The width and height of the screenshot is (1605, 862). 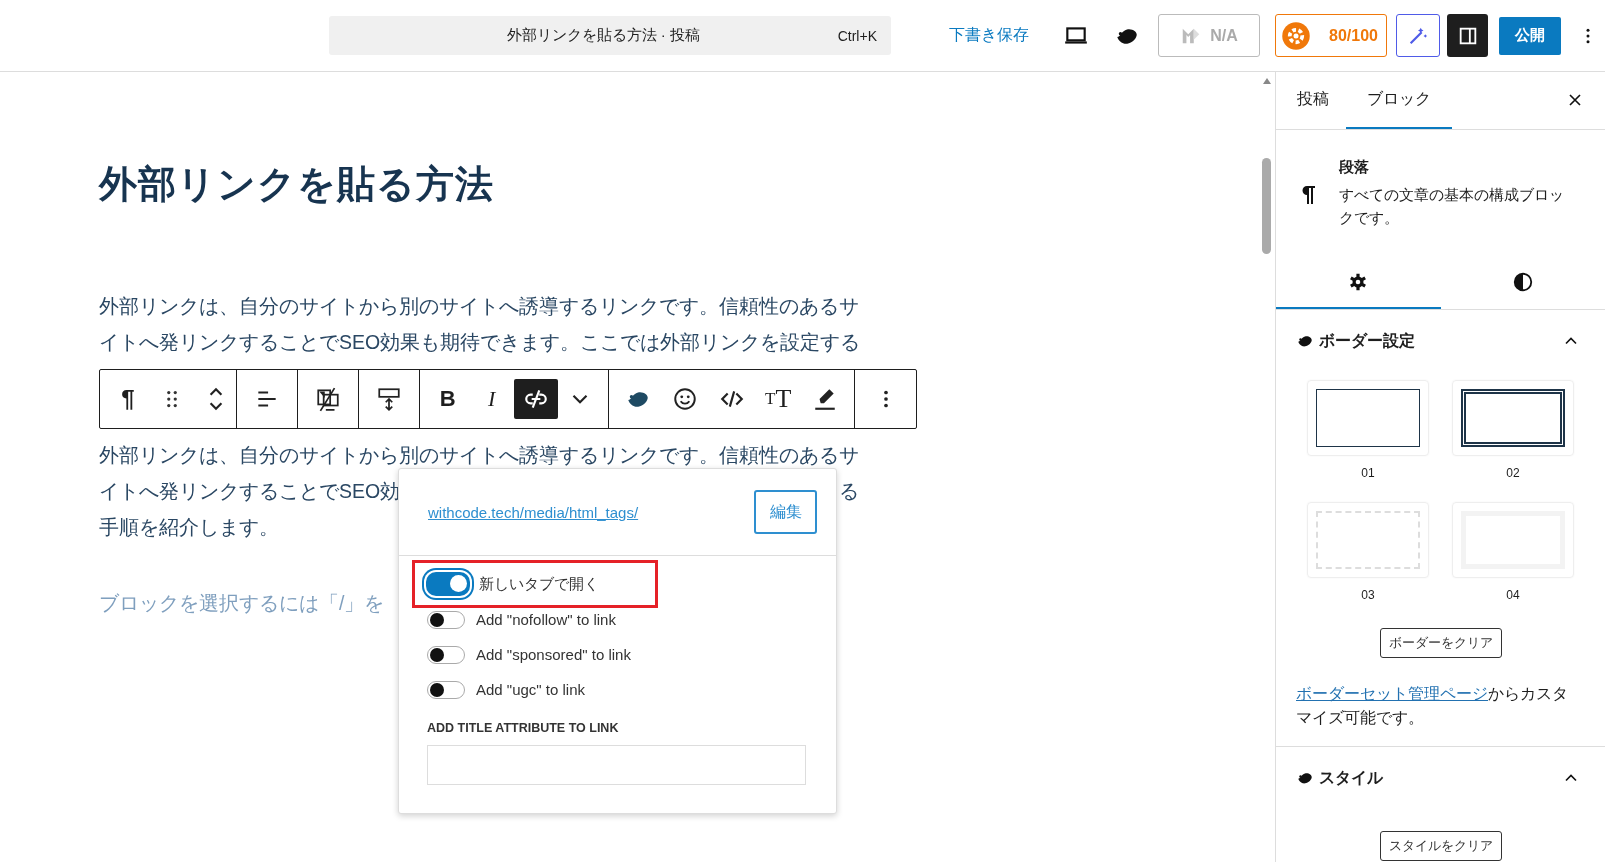 What do you see at coordinates (523, 728) in the screenshot?
I see `field-label: ADD TITLE ATTRIBUTE TO LINK` at bounding box center [523, 728].